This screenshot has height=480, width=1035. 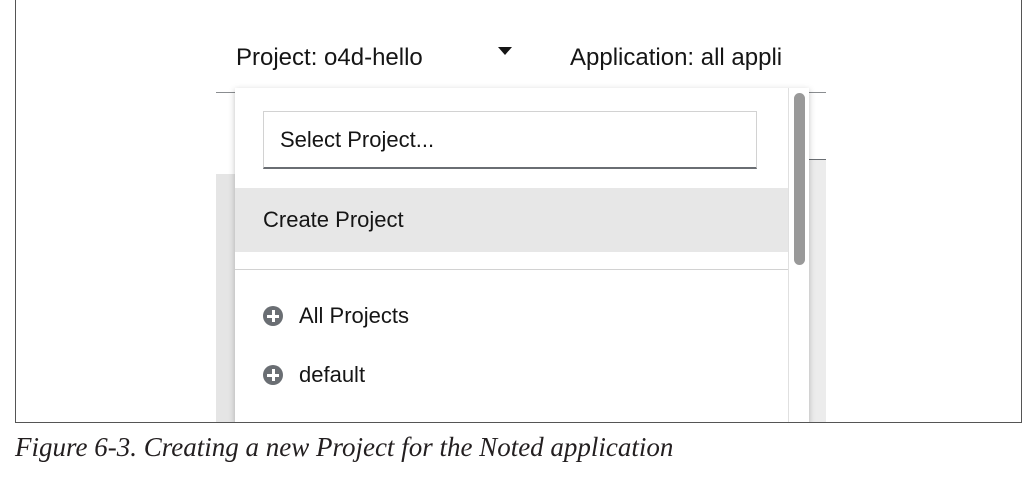 I want to click on project-item-all-projects: All Projects, so click(x=336, y=316).